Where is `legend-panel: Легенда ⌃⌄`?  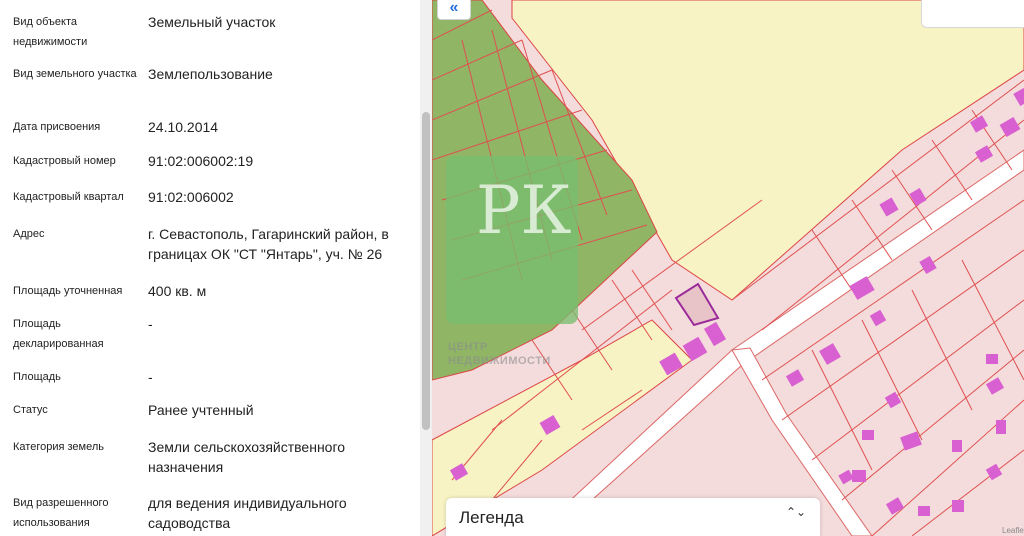
legend-panel: Легенда ⌃⌄ is located at coordinates (633, 517).